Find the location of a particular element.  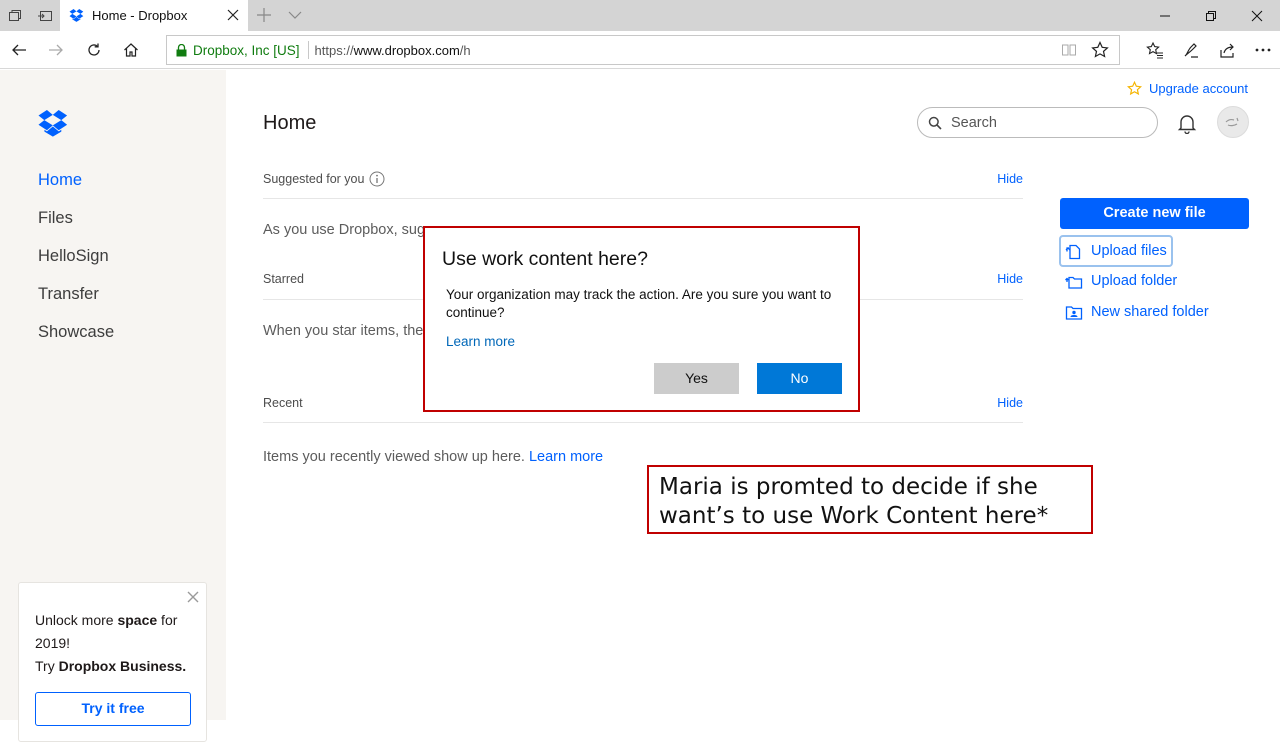

dropbox-favicon is located at coordinates (76, 15).